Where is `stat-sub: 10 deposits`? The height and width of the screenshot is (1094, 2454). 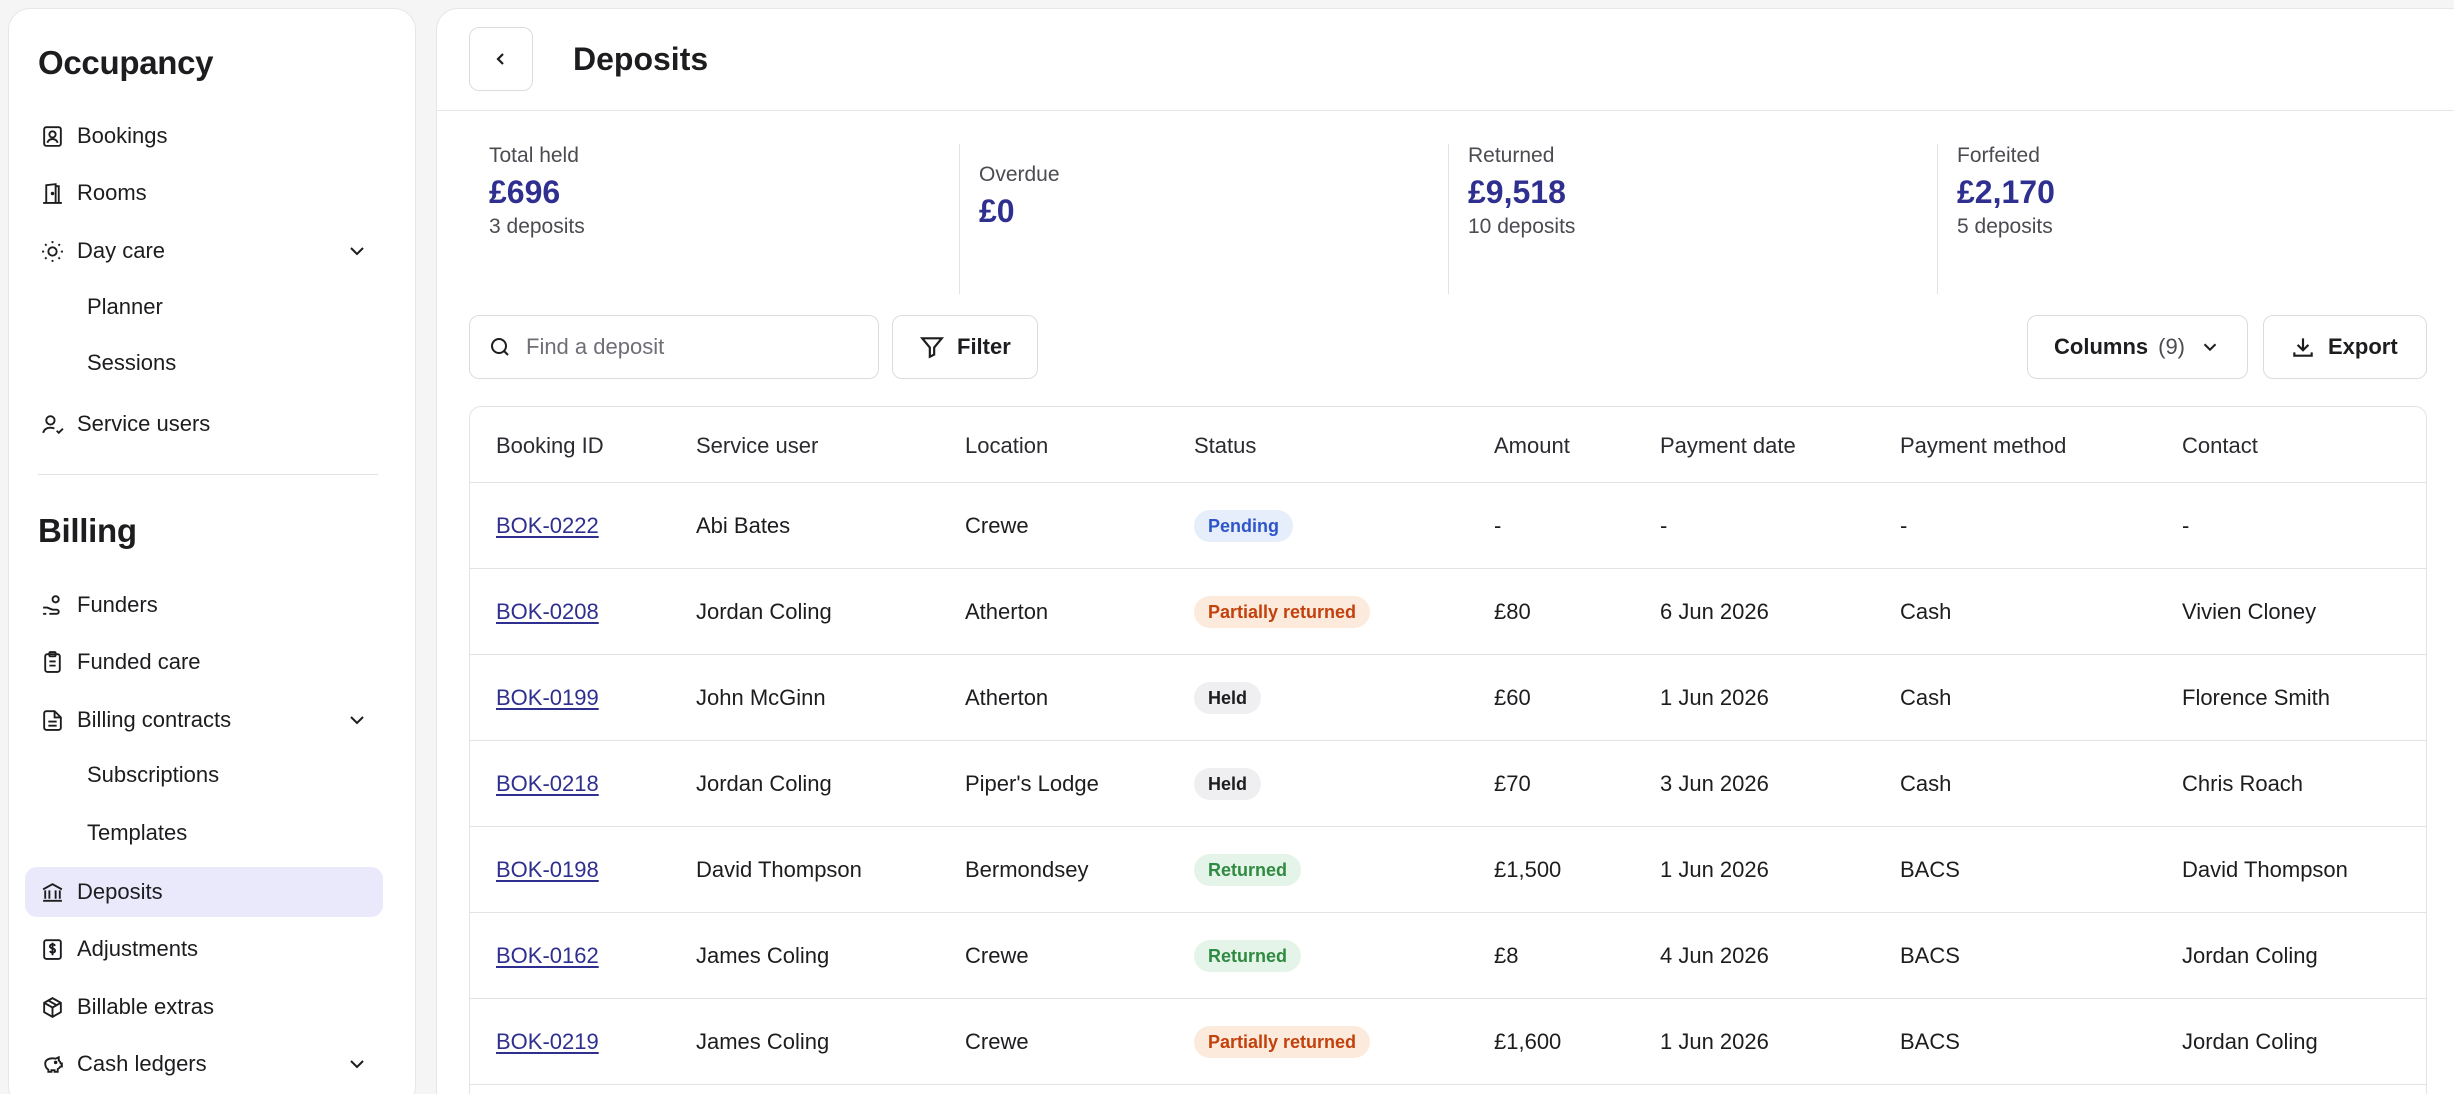 stat-sub: 10 deposits is located at coordinates (1522, 226).